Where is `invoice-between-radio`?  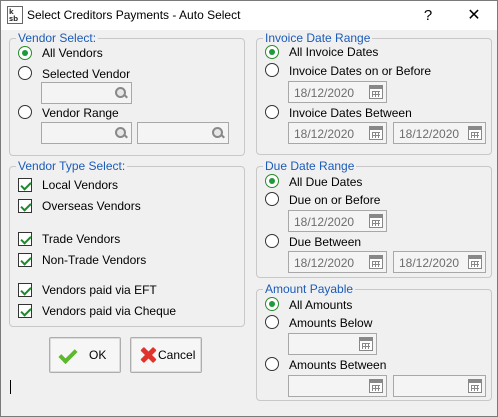 invoice-between-radio is located at coordinates (272, 112).